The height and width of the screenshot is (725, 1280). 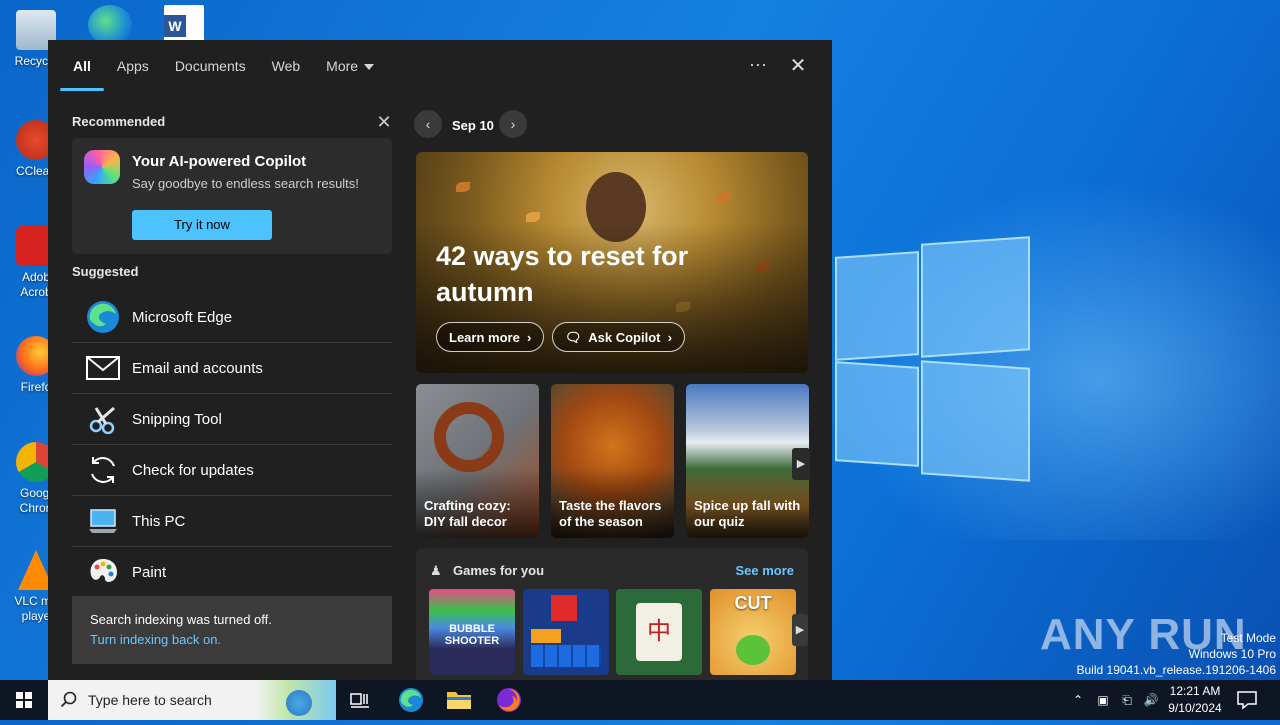 I want to click on clock-time: 12:21 AM, so click(x=1195, y=691).